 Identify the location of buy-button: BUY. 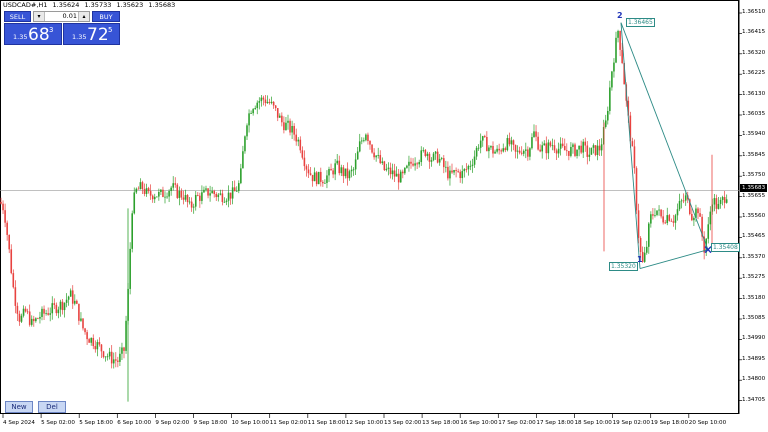
(106, 16).